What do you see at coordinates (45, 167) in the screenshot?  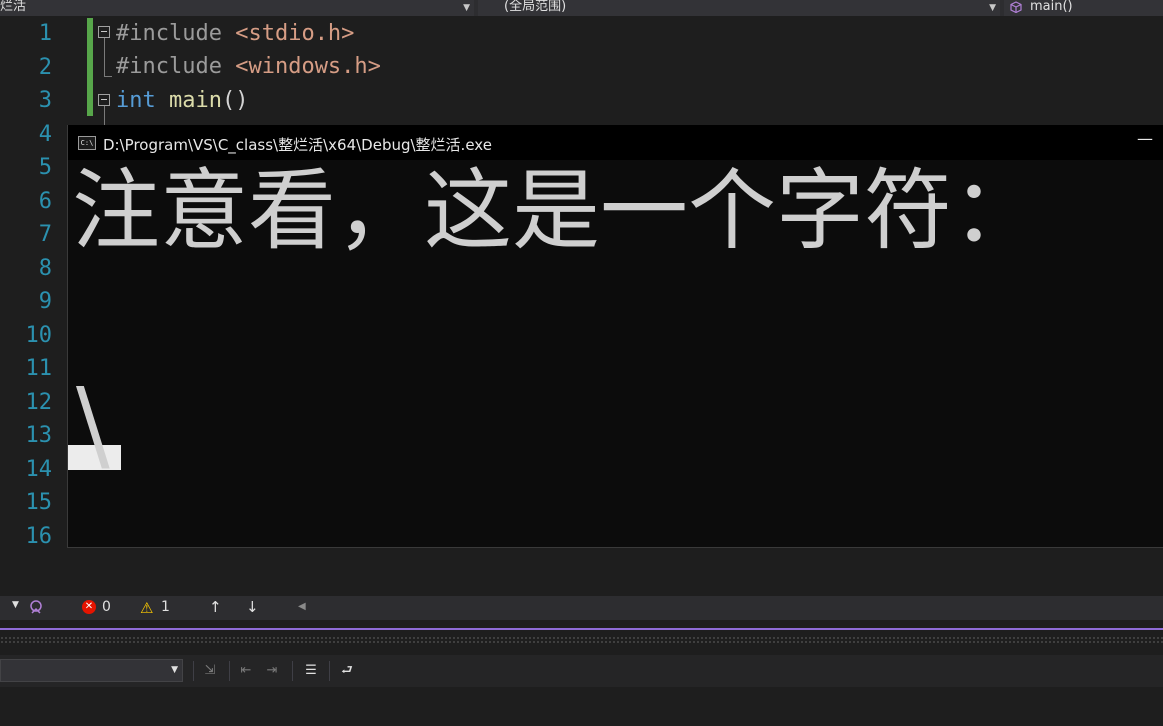 I see `line-number: 5` at bounding box center [45, 167].